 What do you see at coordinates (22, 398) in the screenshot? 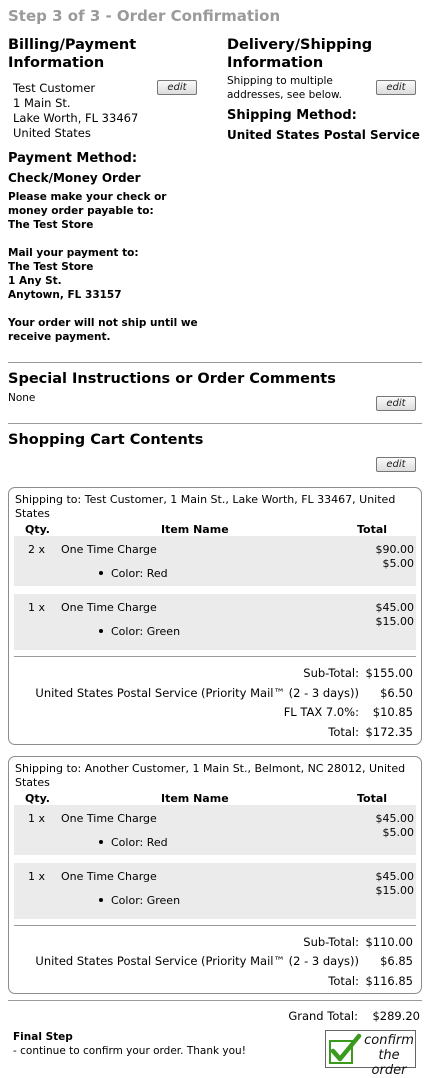
I see `comments-value: None` at bounding box center [22, 398].